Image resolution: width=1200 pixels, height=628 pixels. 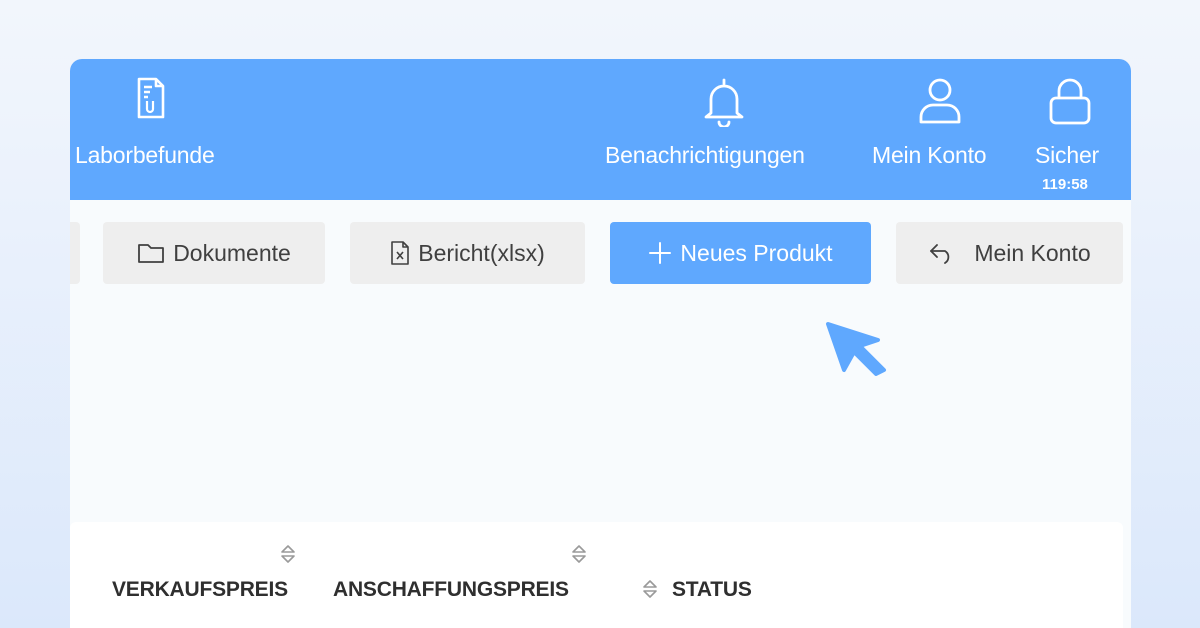 What do you see at coordinates (481, 252) in the screenshot?
I see `button-label: Bericht(xlsx)` at bounding box center [481, 252].